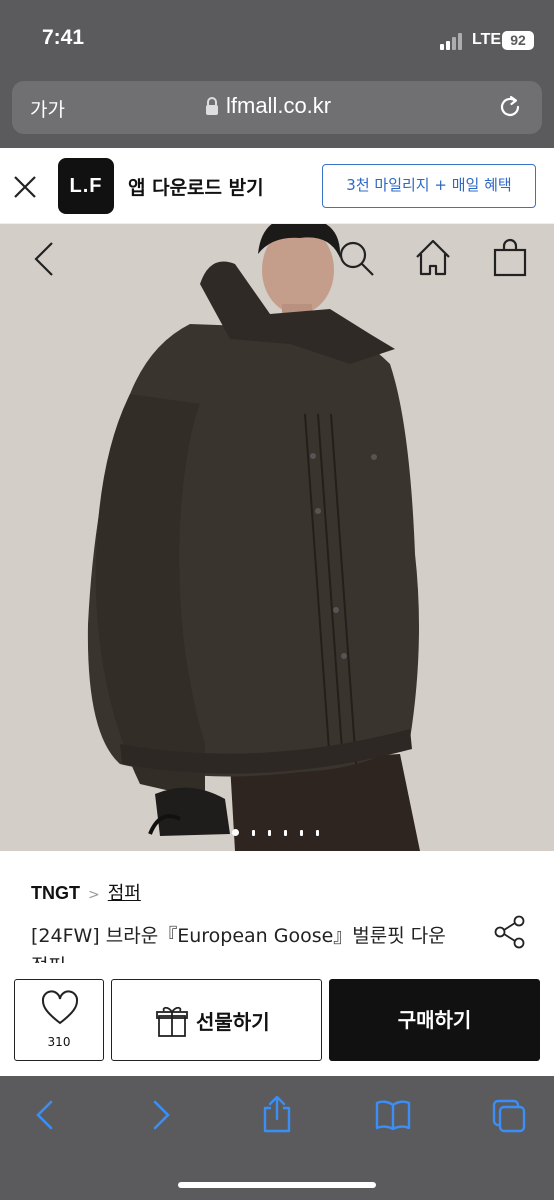  I want to click on safari-back-icon, so click(44, 1115).